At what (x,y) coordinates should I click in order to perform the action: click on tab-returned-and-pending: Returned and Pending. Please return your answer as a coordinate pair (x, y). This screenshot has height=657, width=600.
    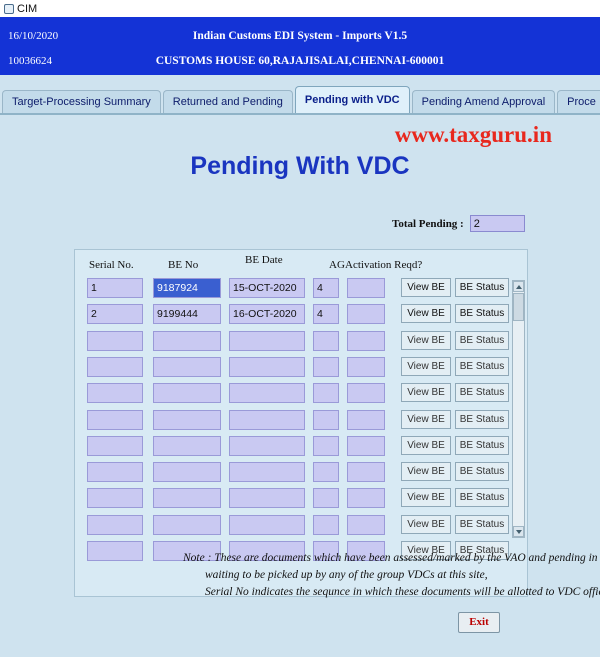
    Looking at the image, I should click on (227, 102).